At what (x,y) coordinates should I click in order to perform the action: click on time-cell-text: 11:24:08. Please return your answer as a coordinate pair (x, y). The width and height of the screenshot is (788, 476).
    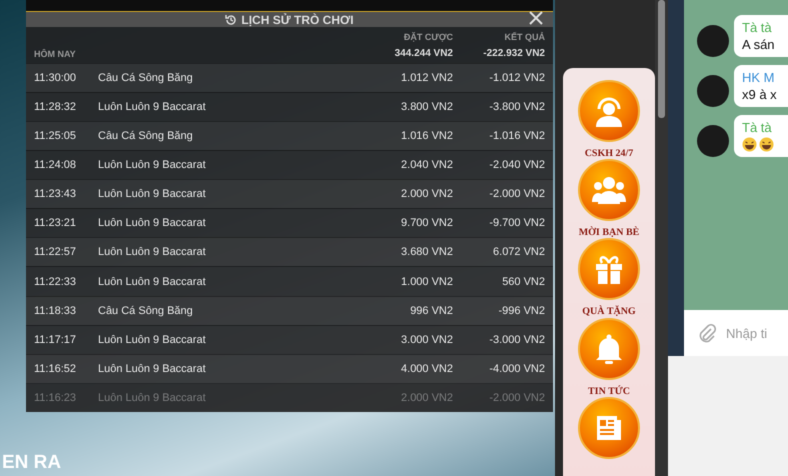
    Looking at the image, I should click on (56, 165).